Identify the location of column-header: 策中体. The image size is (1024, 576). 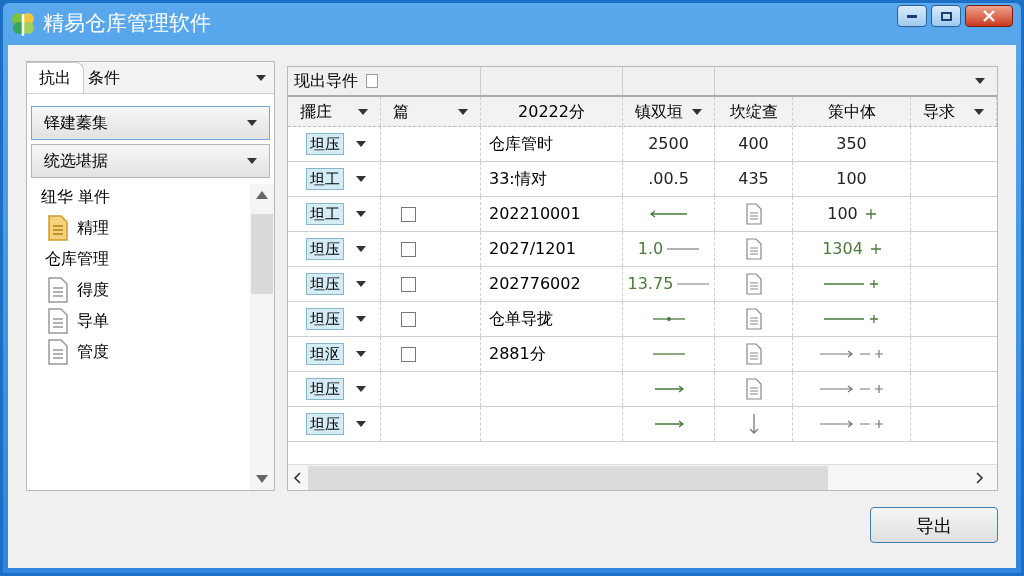
(852, 111).